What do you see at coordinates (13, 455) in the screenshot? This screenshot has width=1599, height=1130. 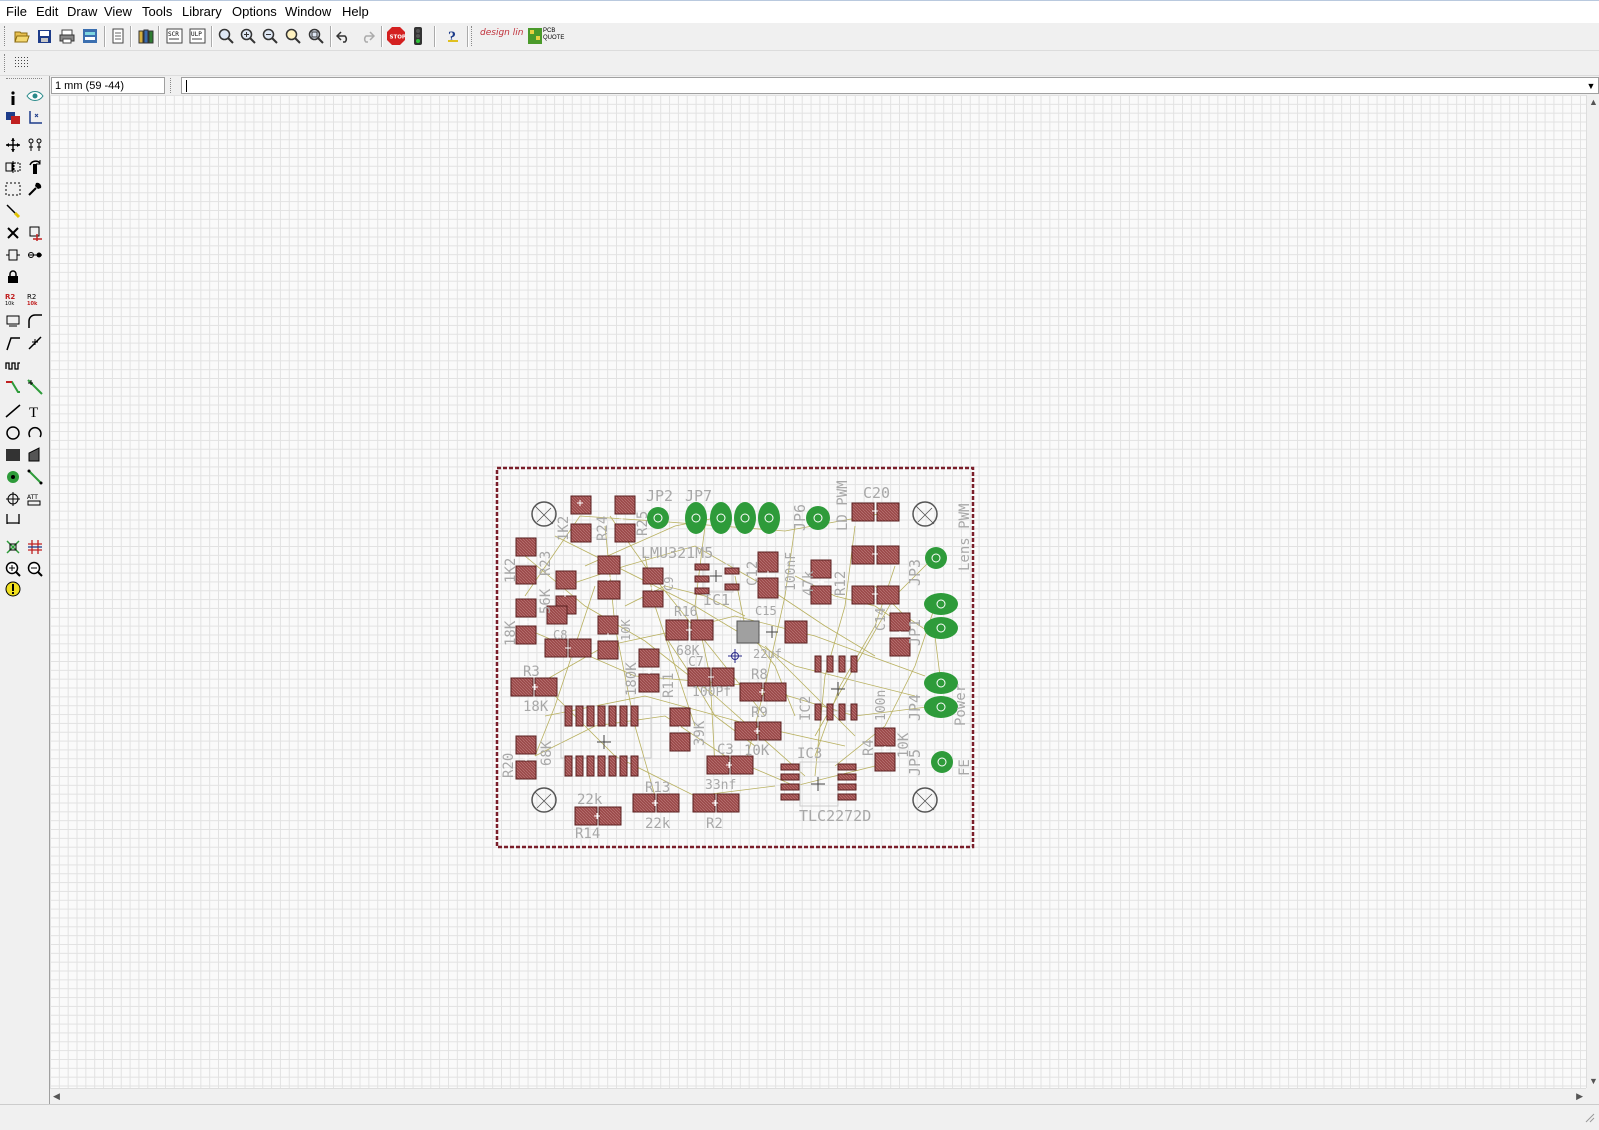 I see `rectangle-icon` at bounding box center [13, 455].